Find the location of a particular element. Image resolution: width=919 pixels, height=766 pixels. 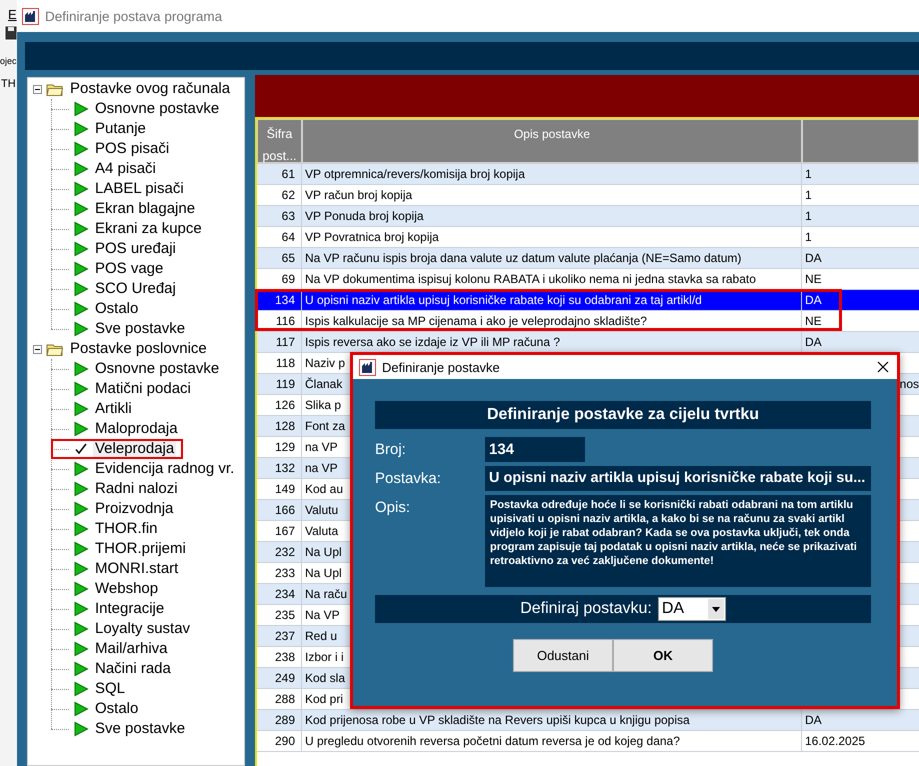

table-cell: NE is located at coordinates (813, 321).